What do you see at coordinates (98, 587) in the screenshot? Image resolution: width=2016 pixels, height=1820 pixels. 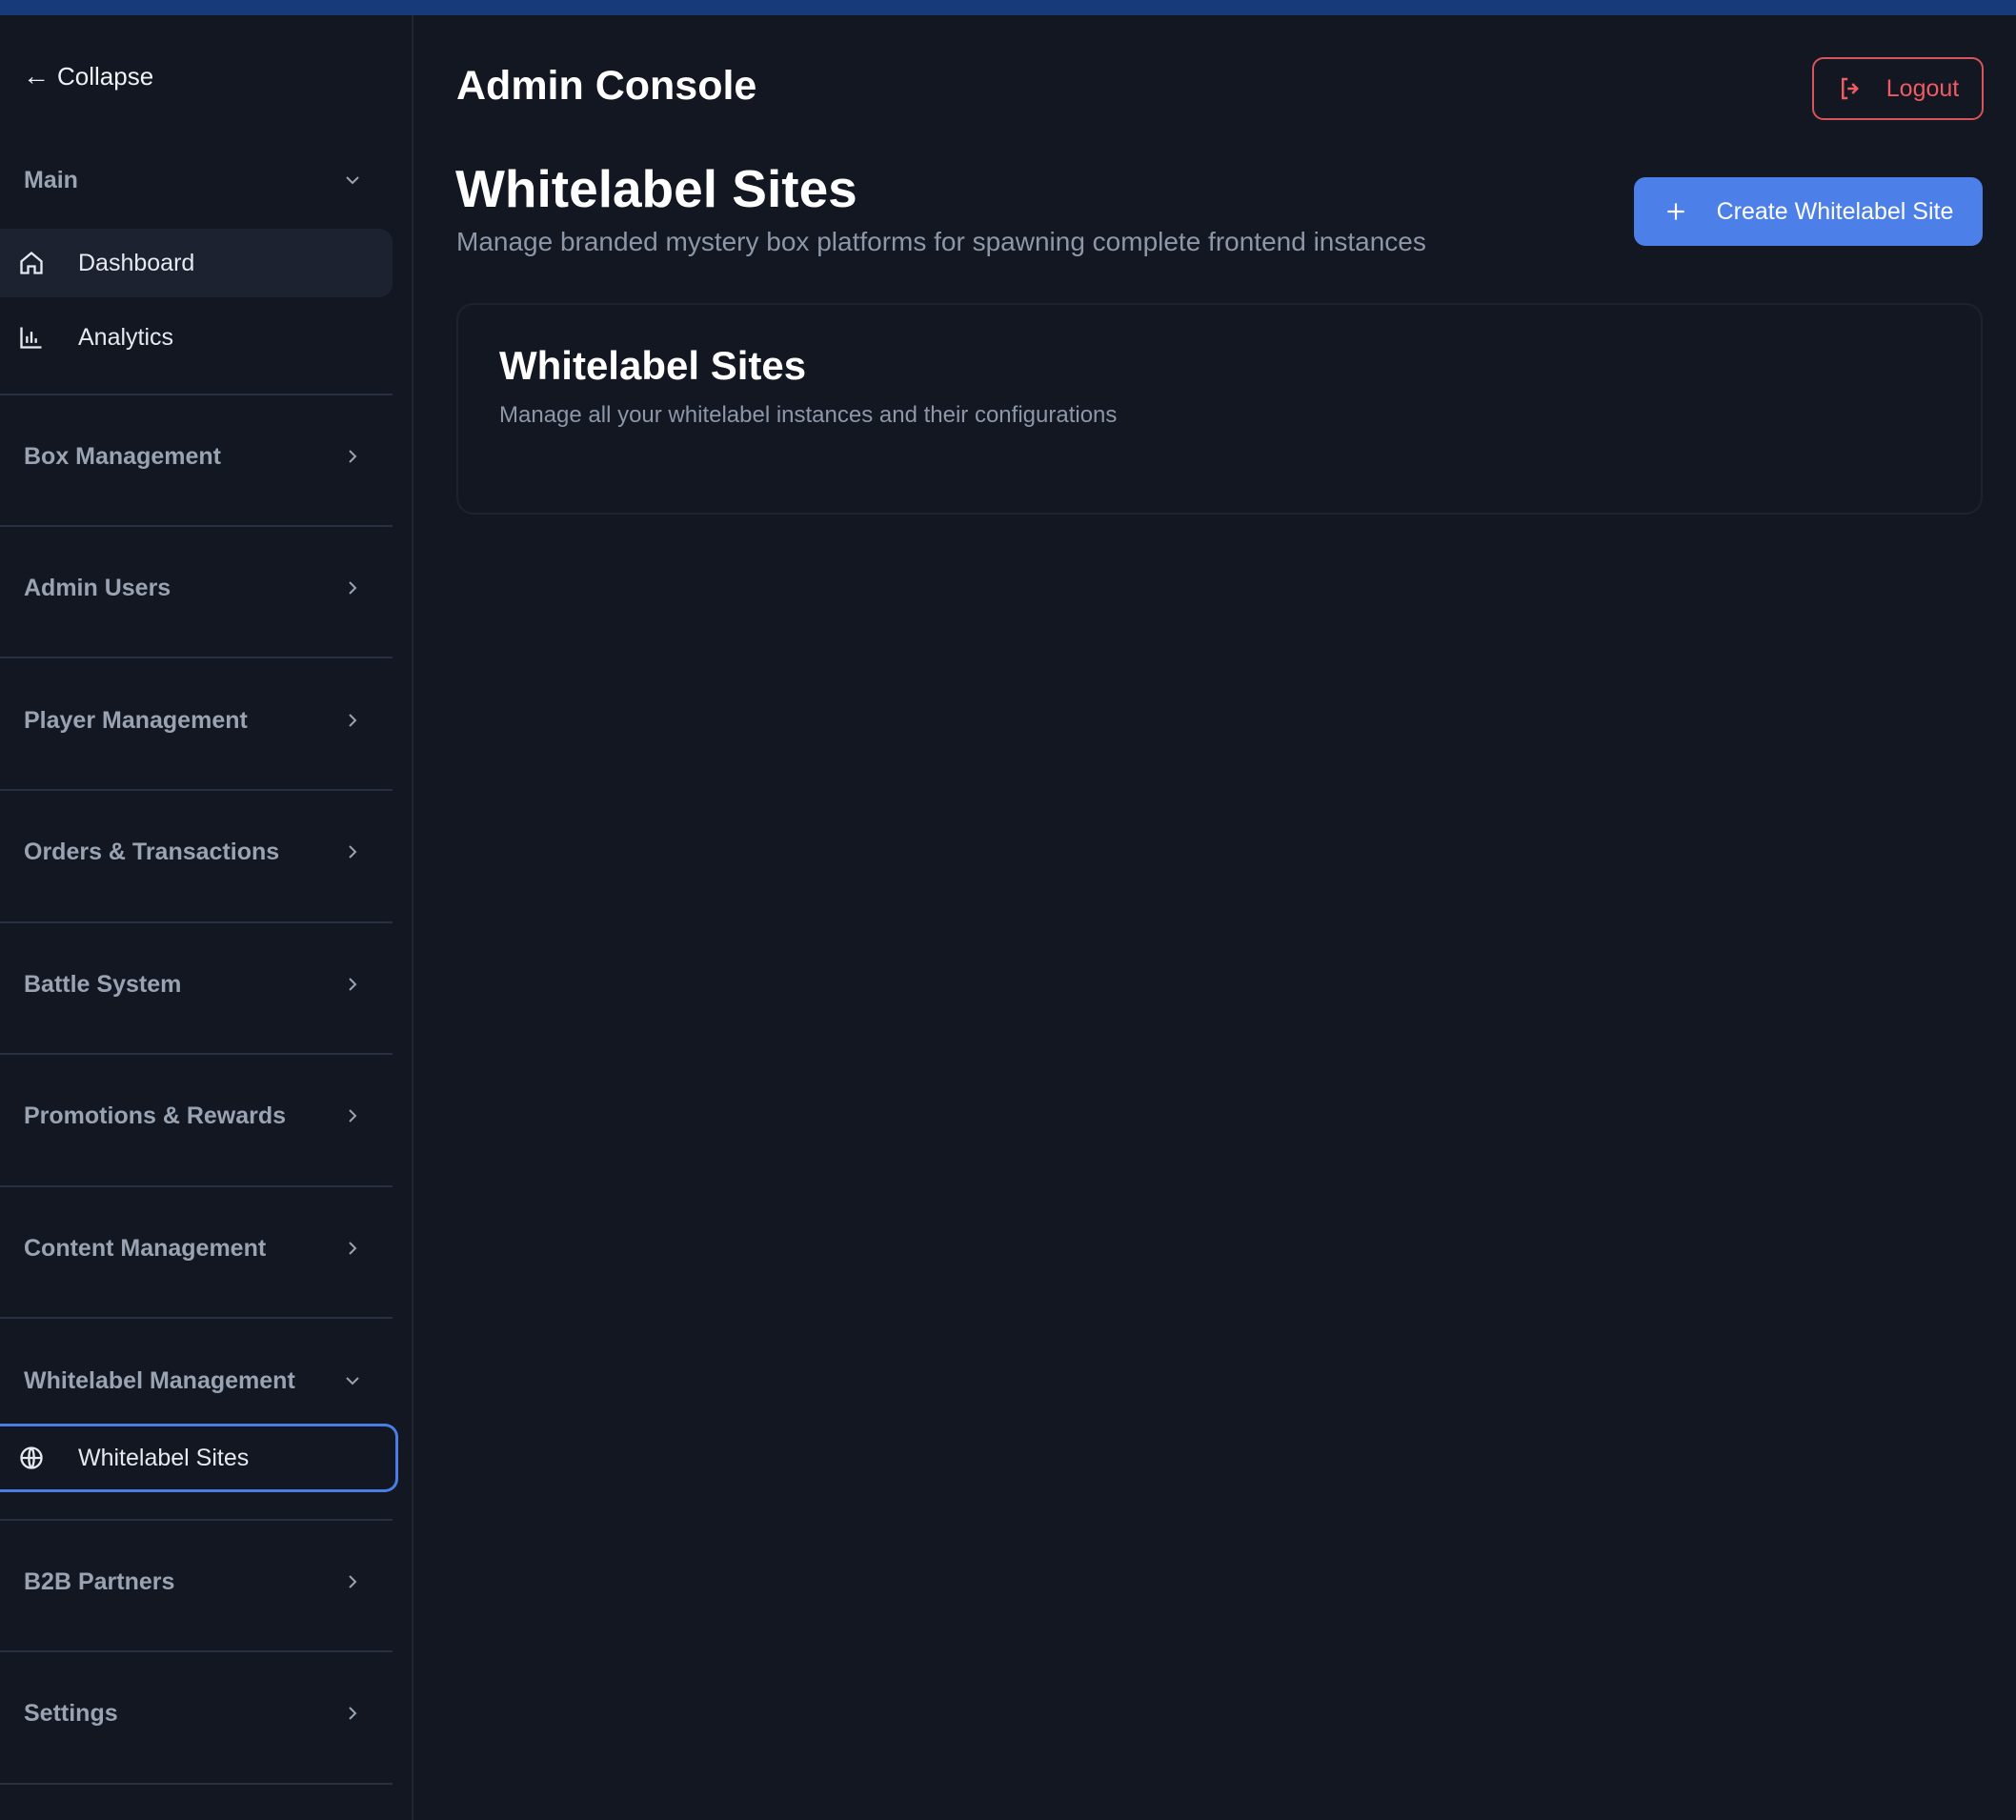 I see `group-label: Admin Users` at bounding box center [98, 587].